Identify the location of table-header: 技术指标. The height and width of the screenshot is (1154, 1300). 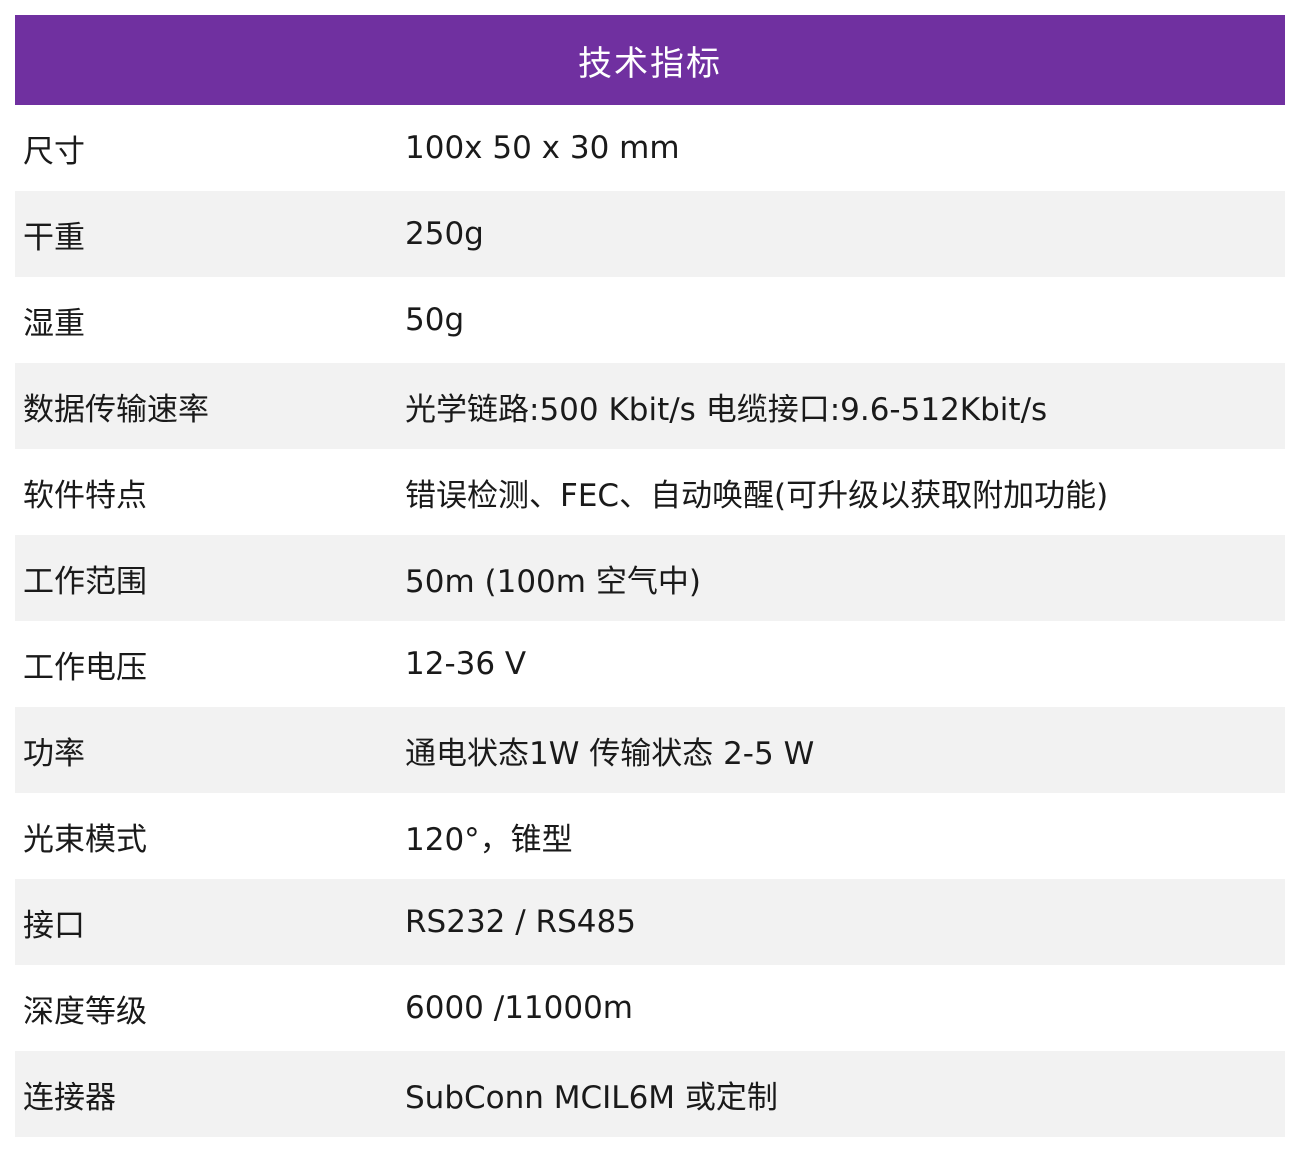
(650, 60).